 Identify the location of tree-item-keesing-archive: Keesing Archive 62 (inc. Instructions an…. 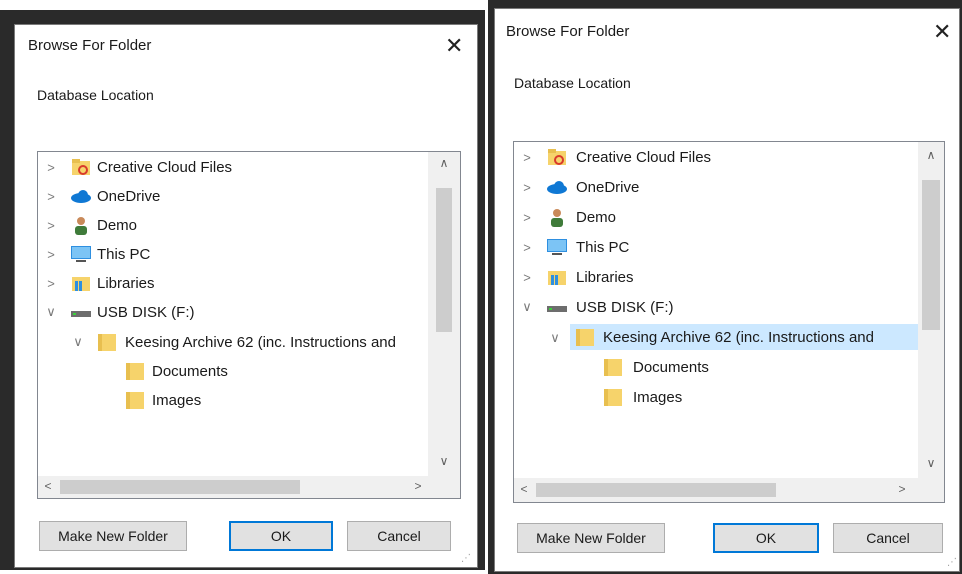
(744, 337).